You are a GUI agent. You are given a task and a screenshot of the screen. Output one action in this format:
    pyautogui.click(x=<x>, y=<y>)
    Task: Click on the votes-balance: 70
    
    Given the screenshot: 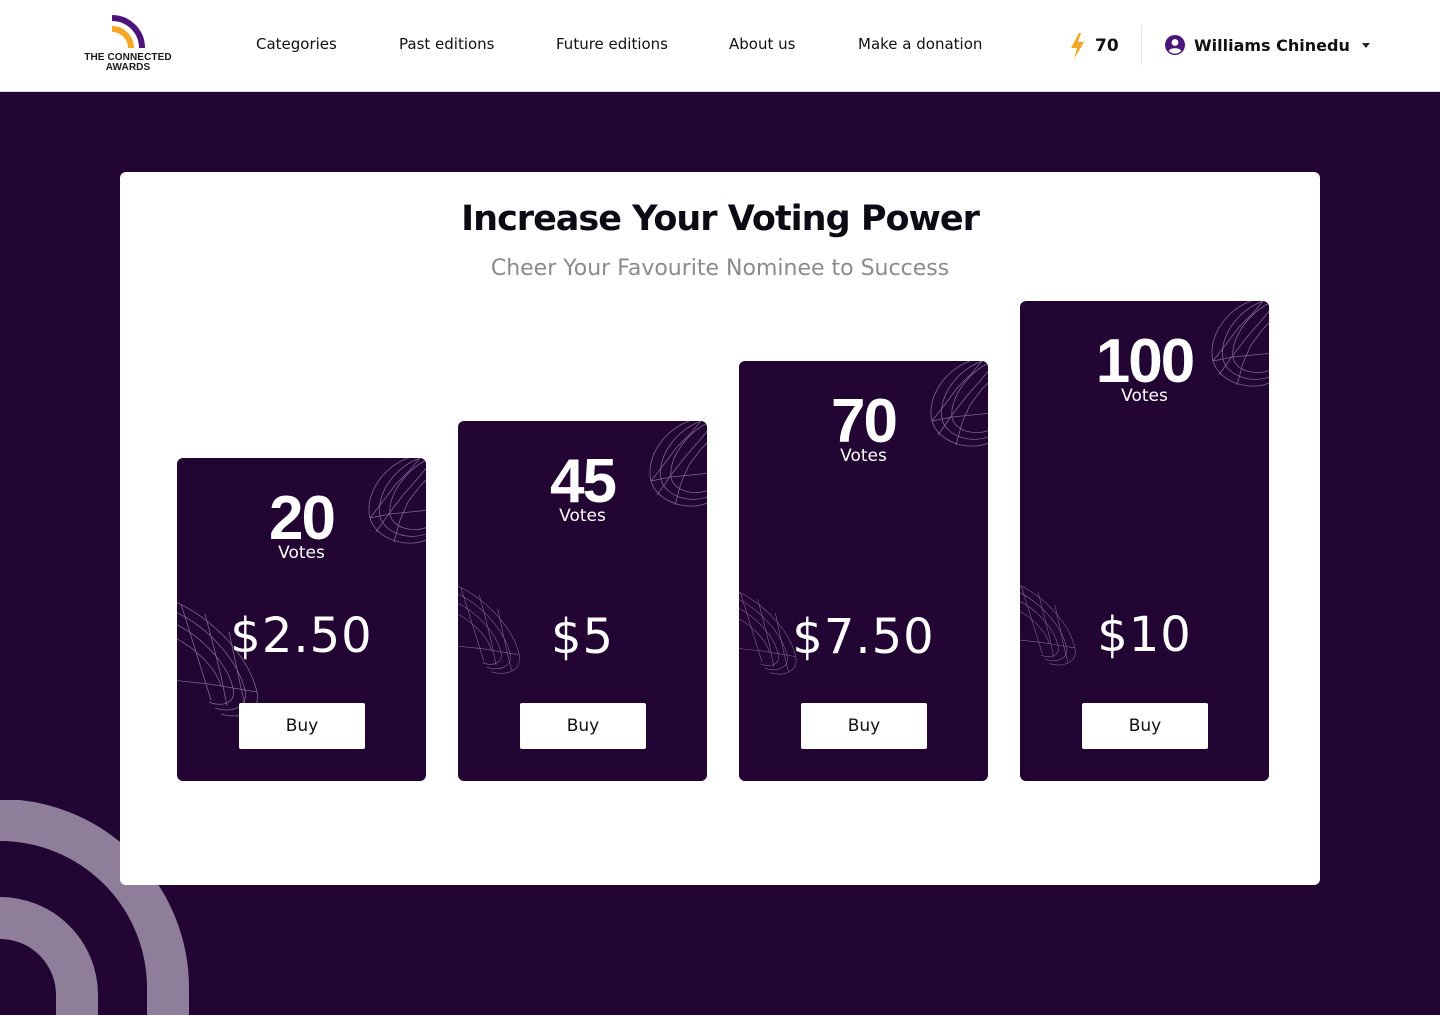 What is the action you would take?
    pyautogui.click(x=1094, y=46)
    